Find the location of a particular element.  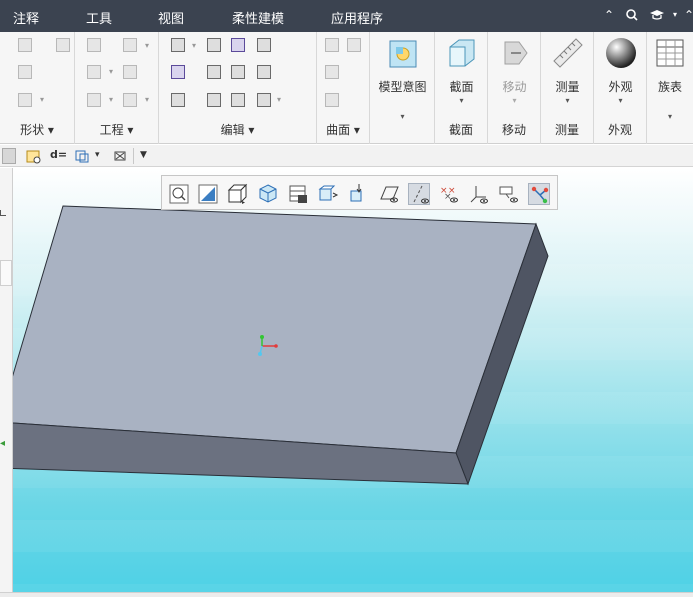

appearance-button: 外观 ▾ is located at coordinates (620, 72).